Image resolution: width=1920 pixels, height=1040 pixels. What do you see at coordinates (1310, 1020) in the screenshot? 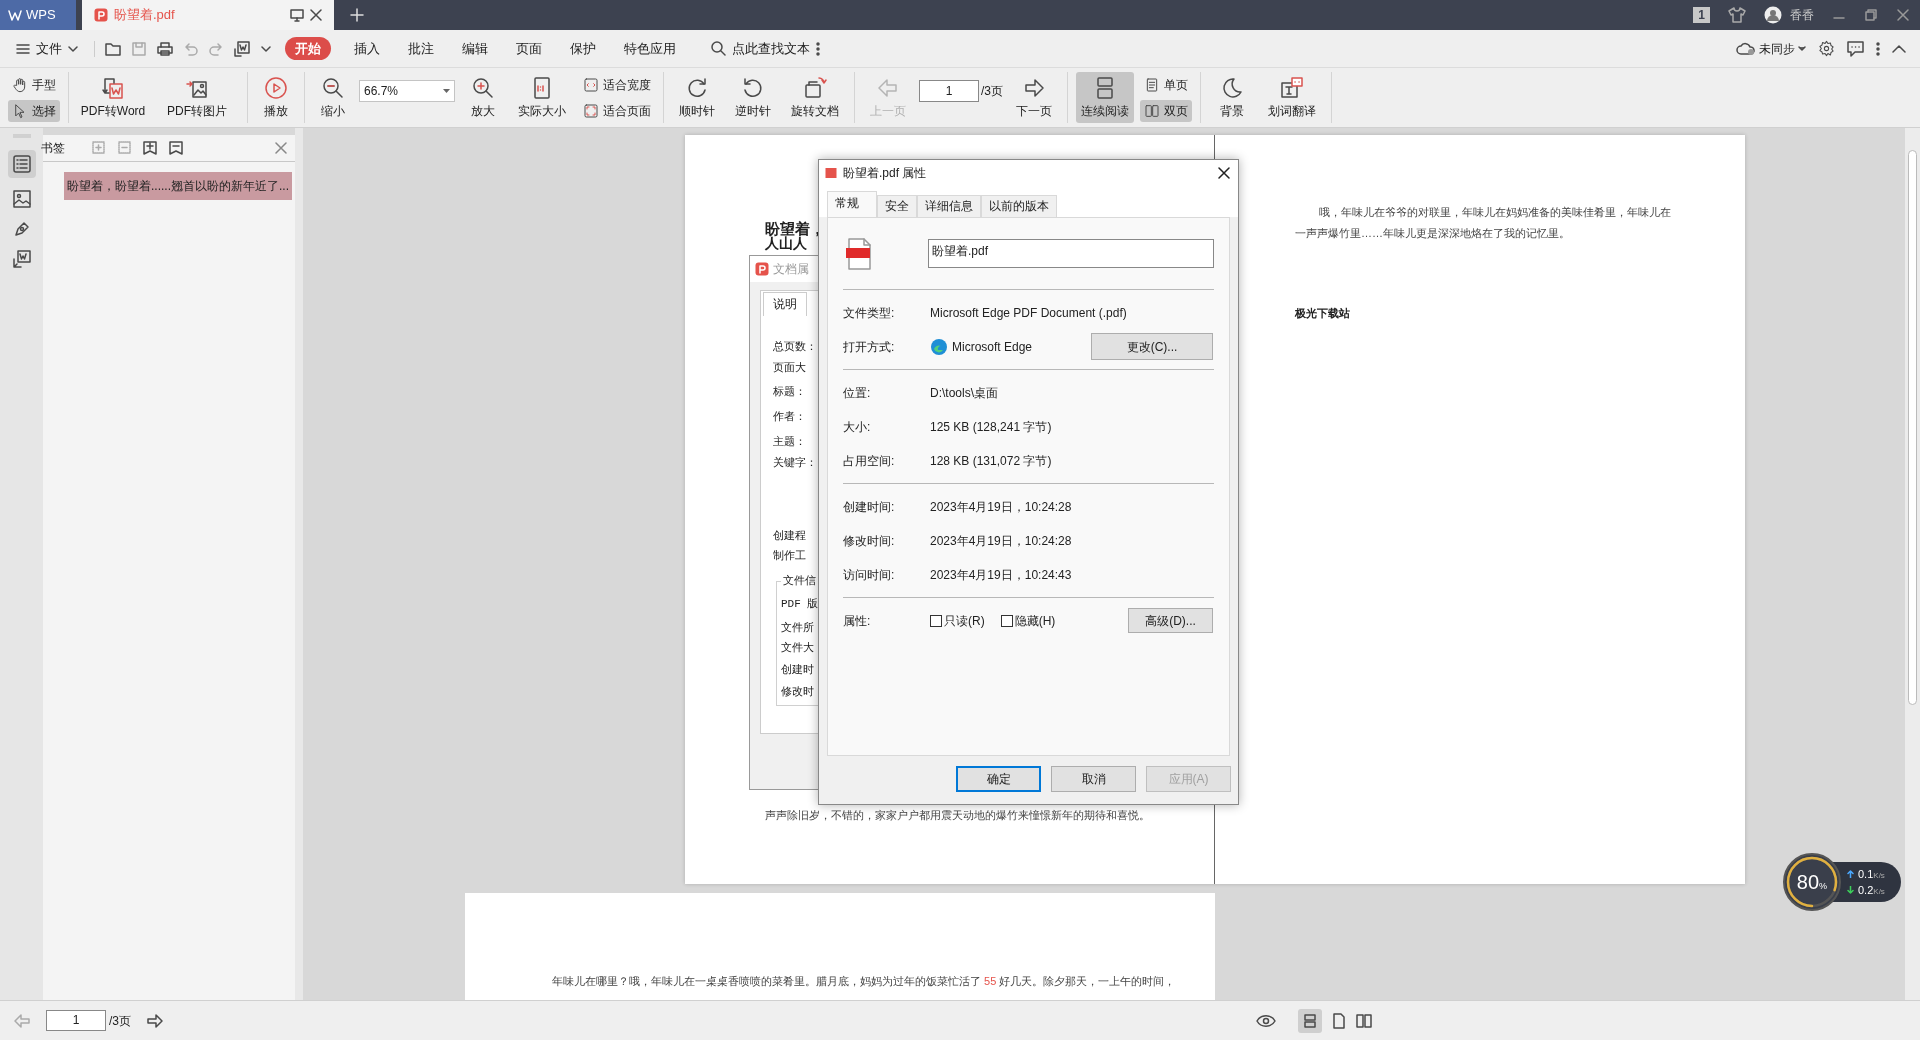
I see `continuous-view-button` at bounding box center [1310, 1020].